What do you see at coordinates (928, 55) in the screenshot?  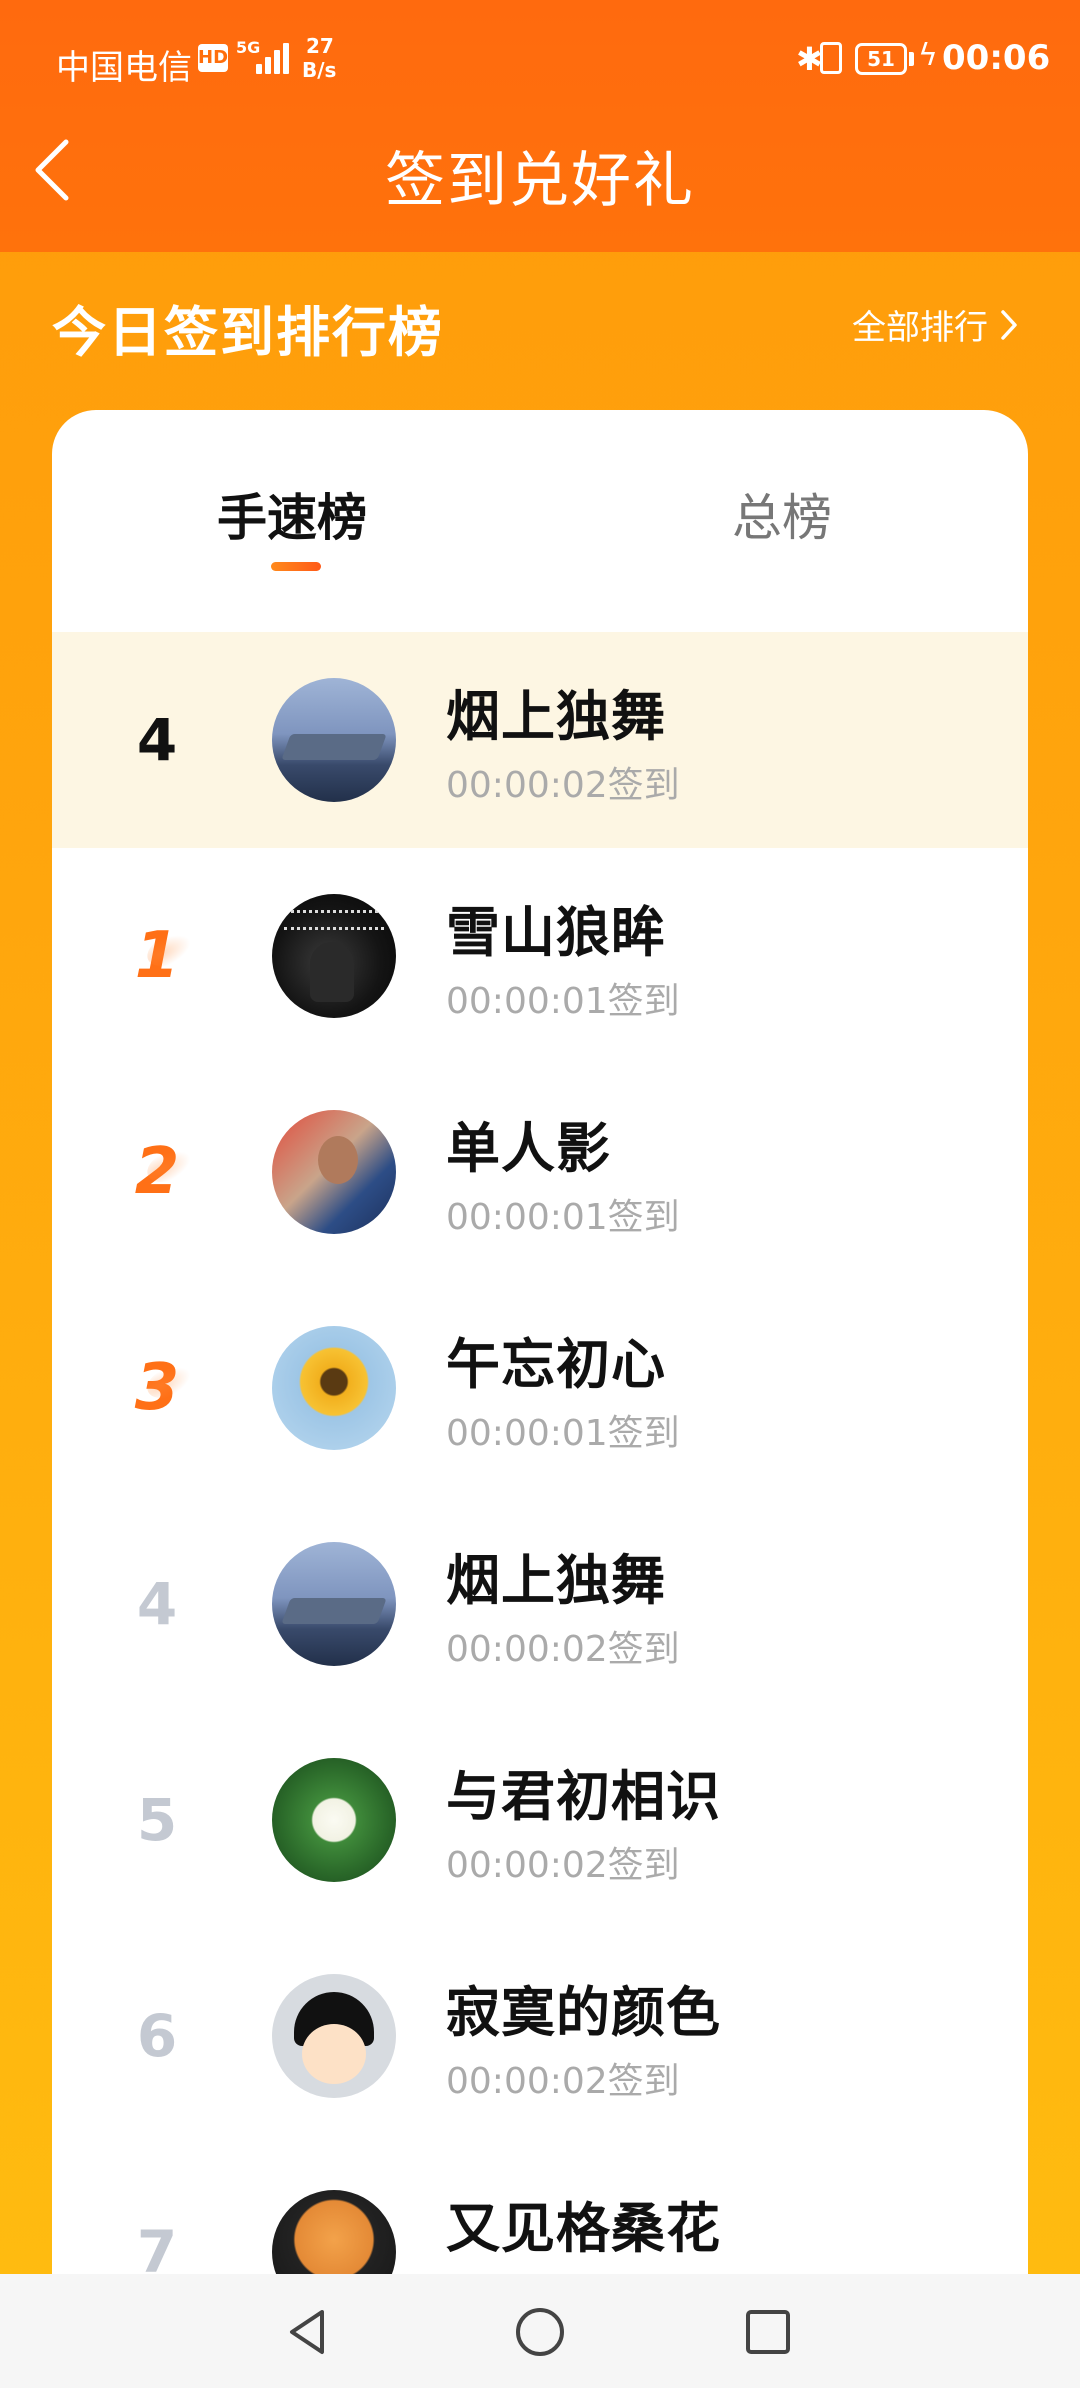 I see `charging-icon: ϟ` at bounding box center [928, 55].